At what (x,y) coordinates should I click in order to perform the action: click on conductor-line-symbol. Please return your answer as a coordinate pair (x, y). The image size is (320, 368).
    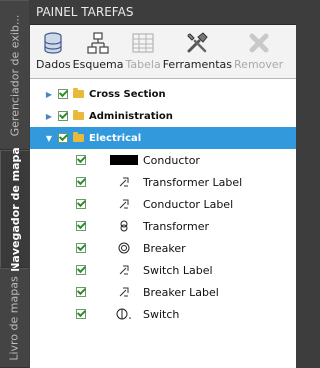
    Looking at the image, I should click on (124, 160).